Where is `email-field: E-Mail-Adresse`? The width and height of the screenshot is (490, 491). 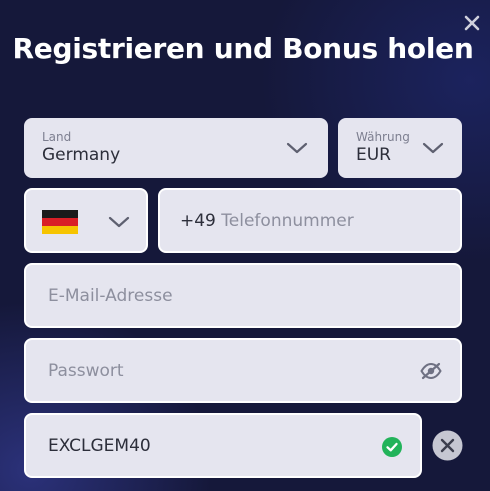
email-field: E-Mail-Adresse is located at coordinates (243, 295).